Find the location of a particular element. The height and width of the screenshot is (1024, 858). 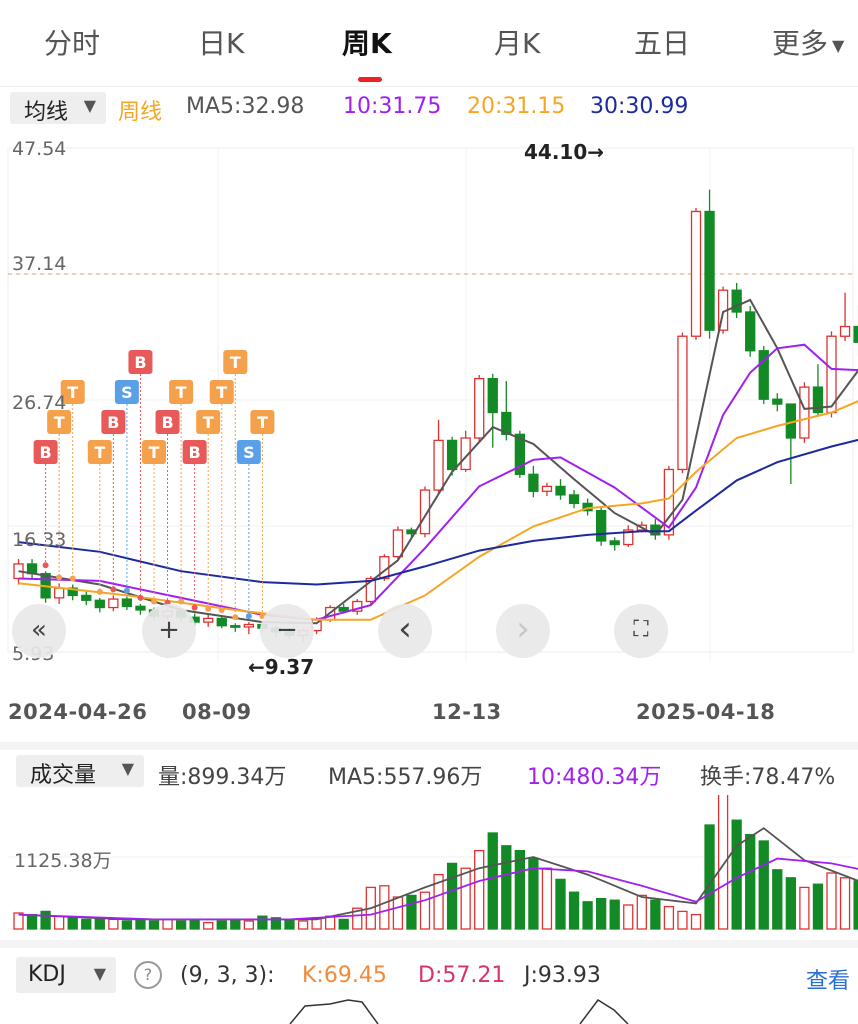

tab-intraday: 分时 is located at coordinates (72, 42).